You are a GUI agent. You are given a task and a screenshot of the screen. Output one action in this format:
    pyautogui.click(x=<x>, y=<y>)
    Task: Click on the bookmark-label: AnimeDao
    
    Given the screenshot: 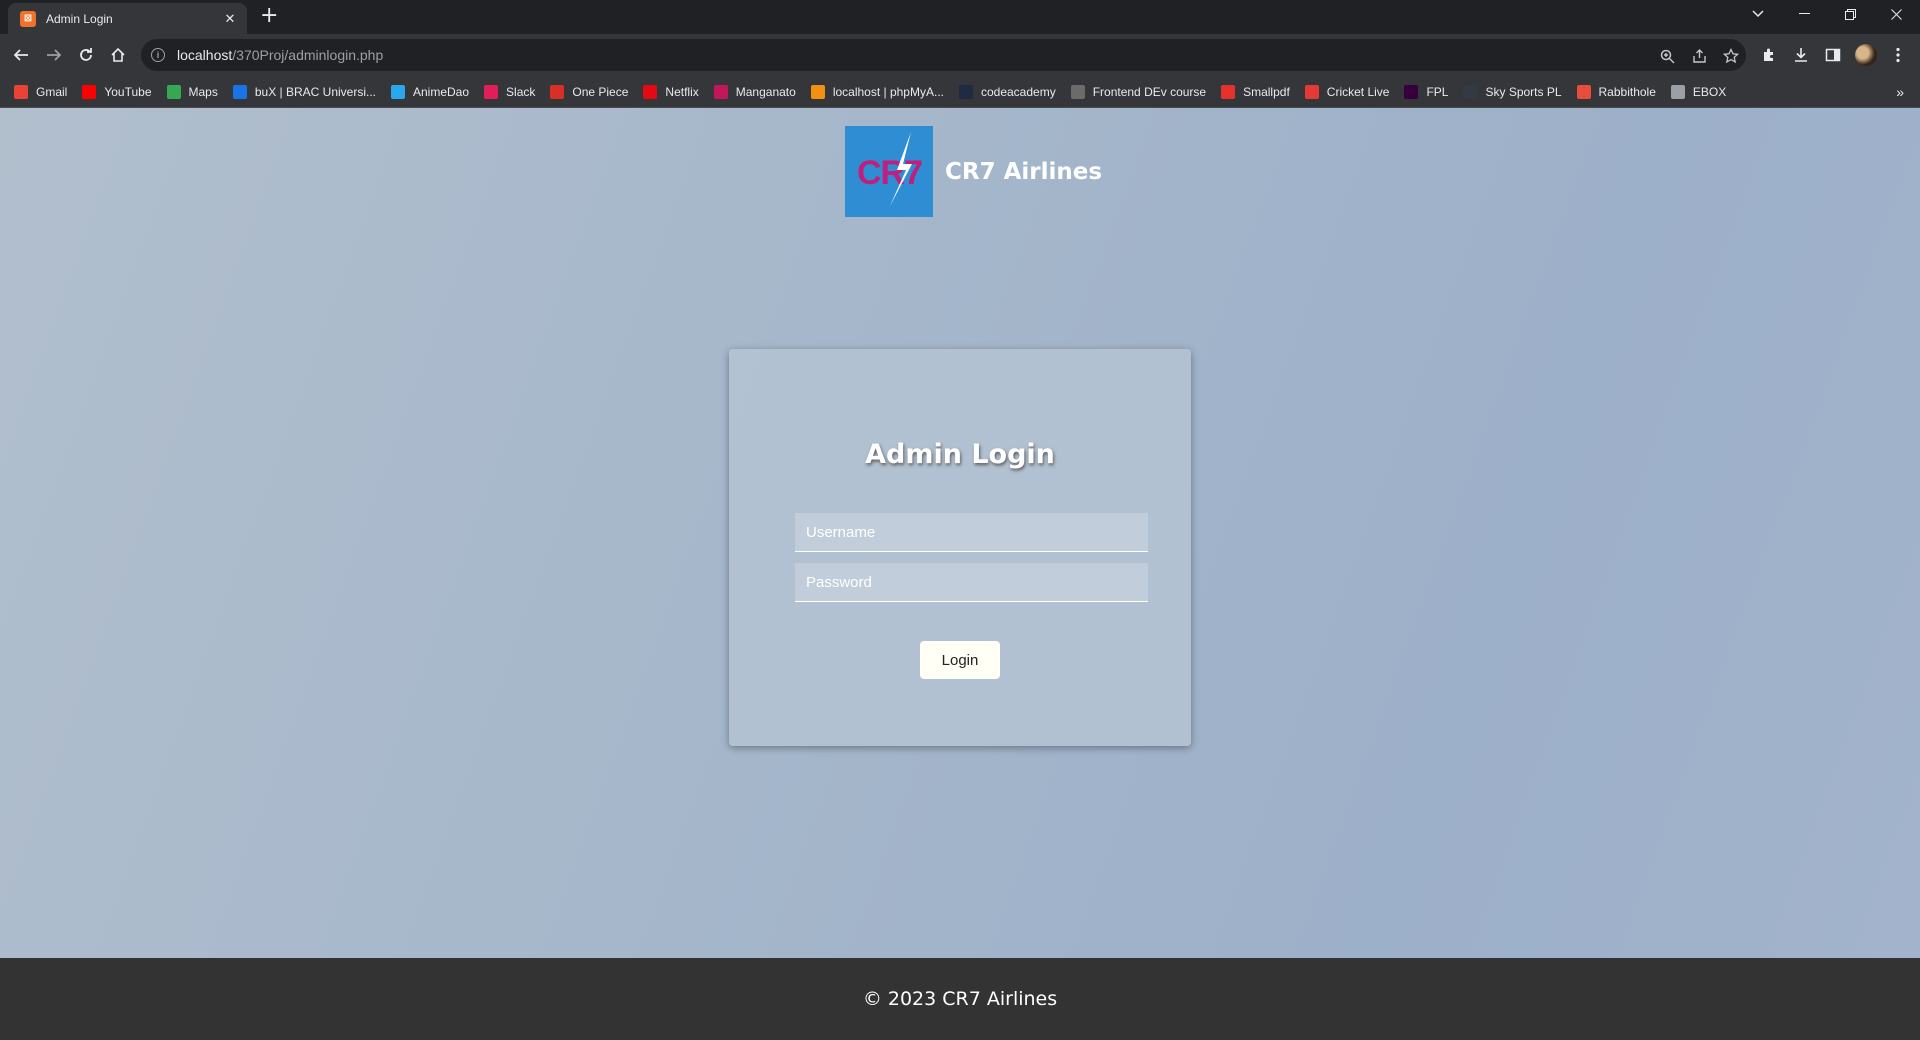 What is the action you would take?
    pyautogui.click(x=441, y=91)
    